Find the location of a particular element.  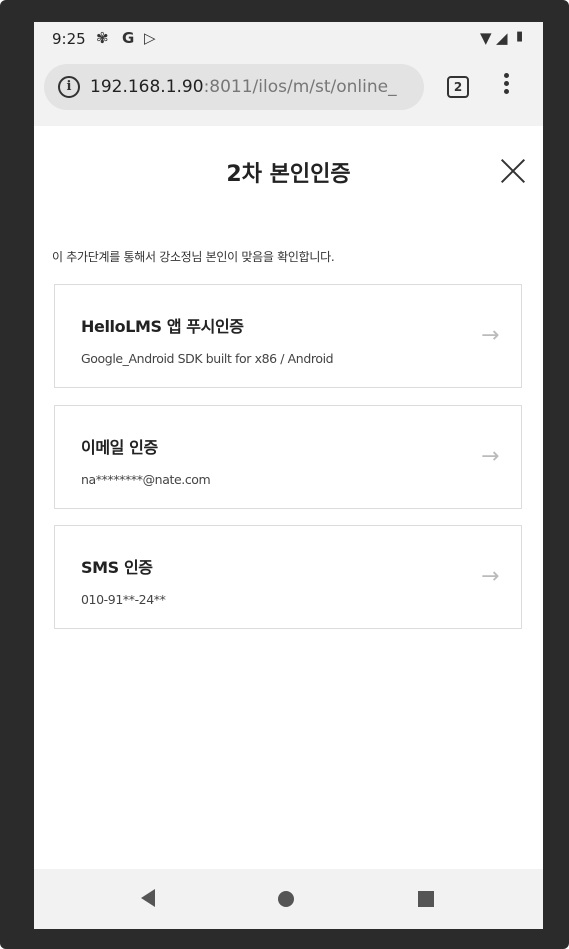

address-bar: i 192.168.1.90:8011/ilos/m/st/online_ is located at coordinates (234, 87).